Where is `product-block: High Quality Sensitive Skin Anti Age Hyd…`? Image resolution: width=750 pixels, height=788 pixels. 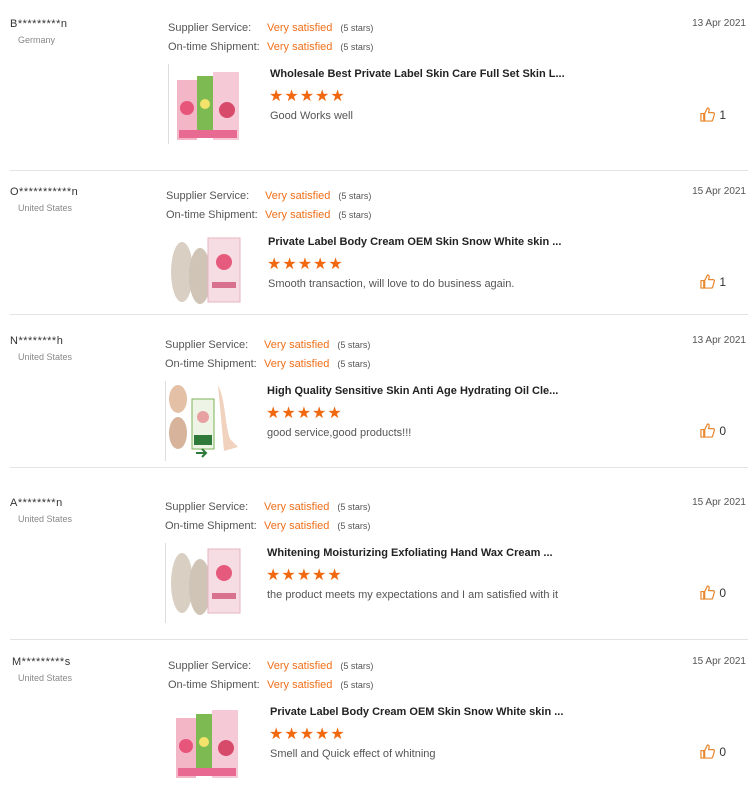 product-block: High Quality Sensitive Skin Anti Age Hyd… is located at coordinates (425, 421).